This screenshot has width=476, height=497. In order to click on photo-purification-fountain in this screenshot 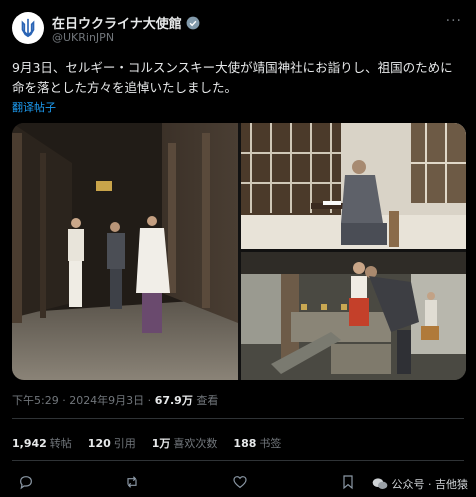, I will do `click(353, 316)`.